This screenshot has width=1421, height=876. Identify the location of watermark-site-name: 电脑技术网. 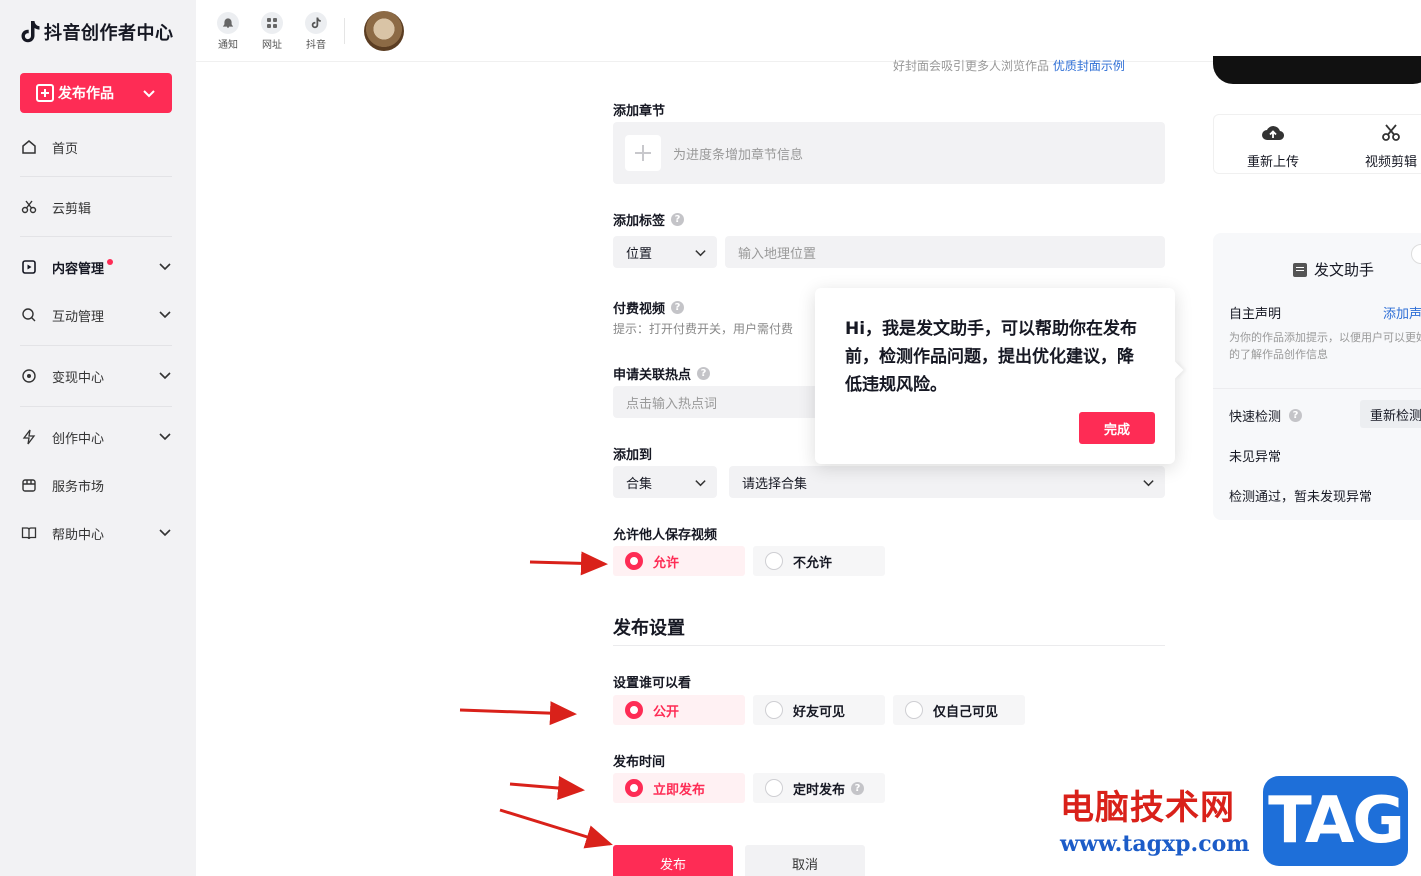
(1147, 808).